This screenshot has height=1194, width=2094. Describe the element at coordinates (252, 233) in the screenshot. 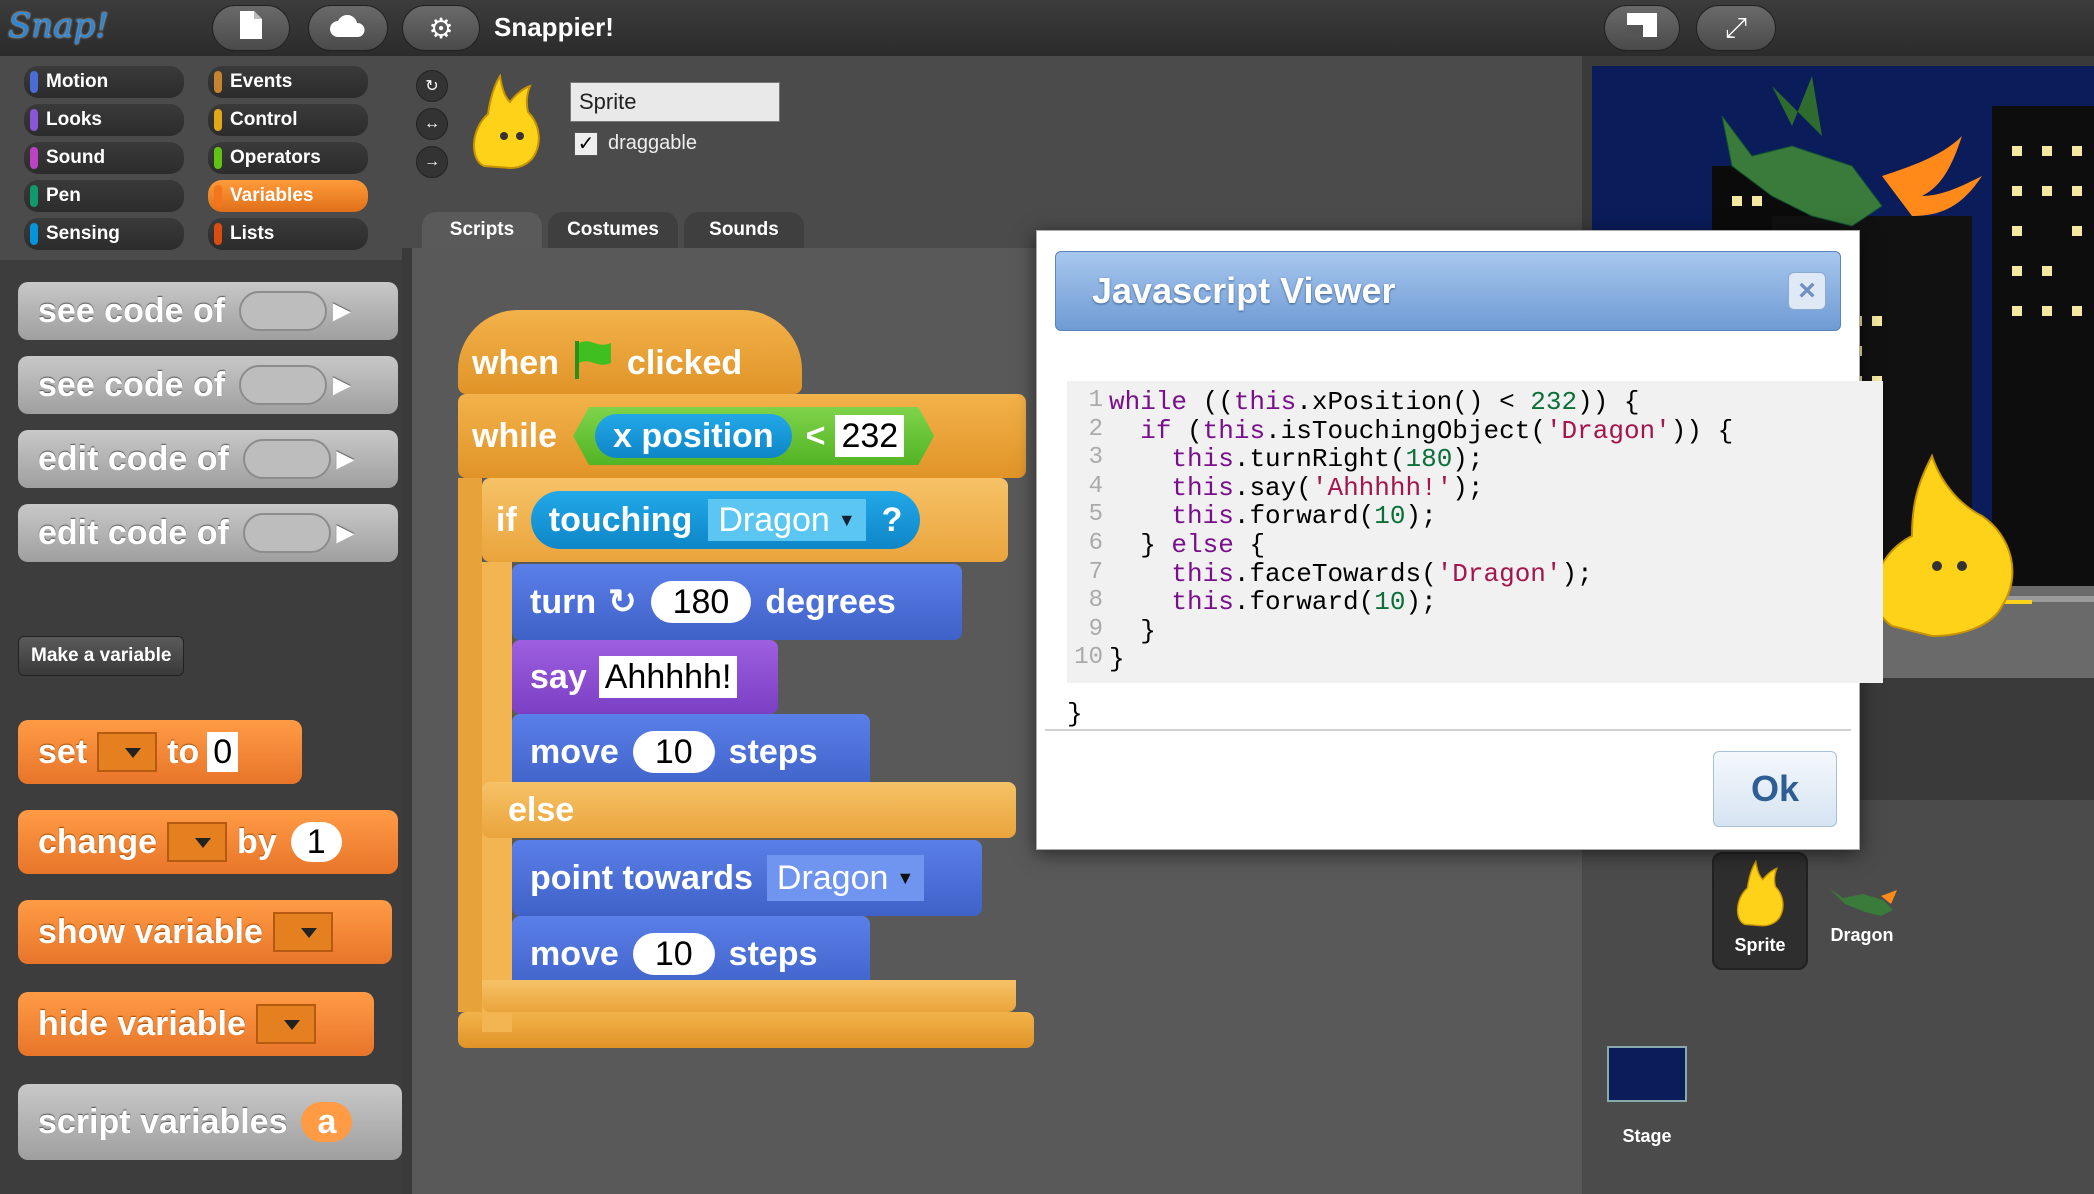

I see `category-label: Lists` at that location.